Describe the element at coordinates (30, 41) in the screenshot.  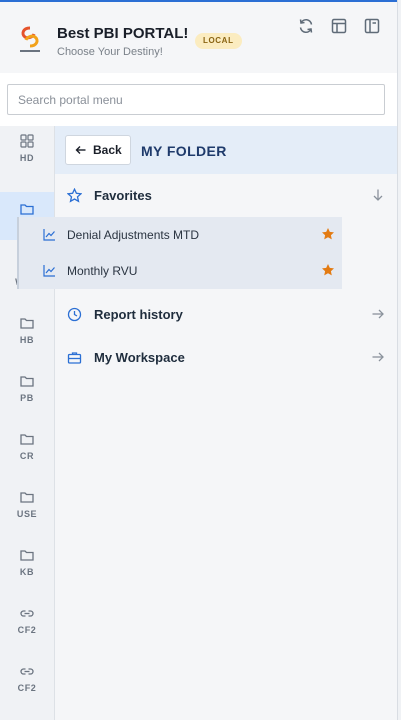
I see `company-logo` at that location.